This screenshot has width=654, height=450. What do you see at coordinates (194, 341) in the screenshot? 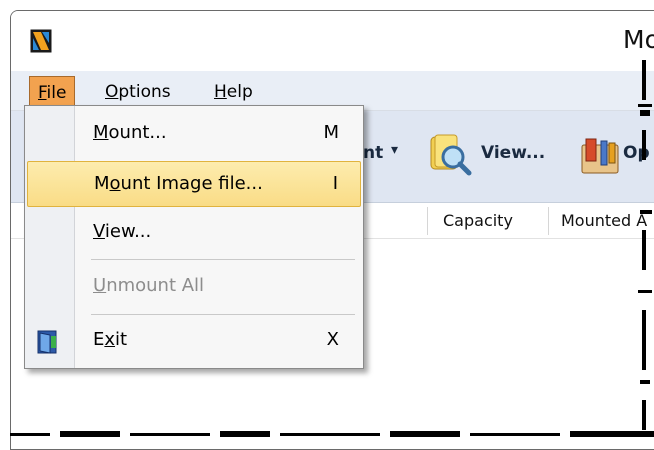
I see `menu-item-exit: Exit X` at bounding box center [194, 341].